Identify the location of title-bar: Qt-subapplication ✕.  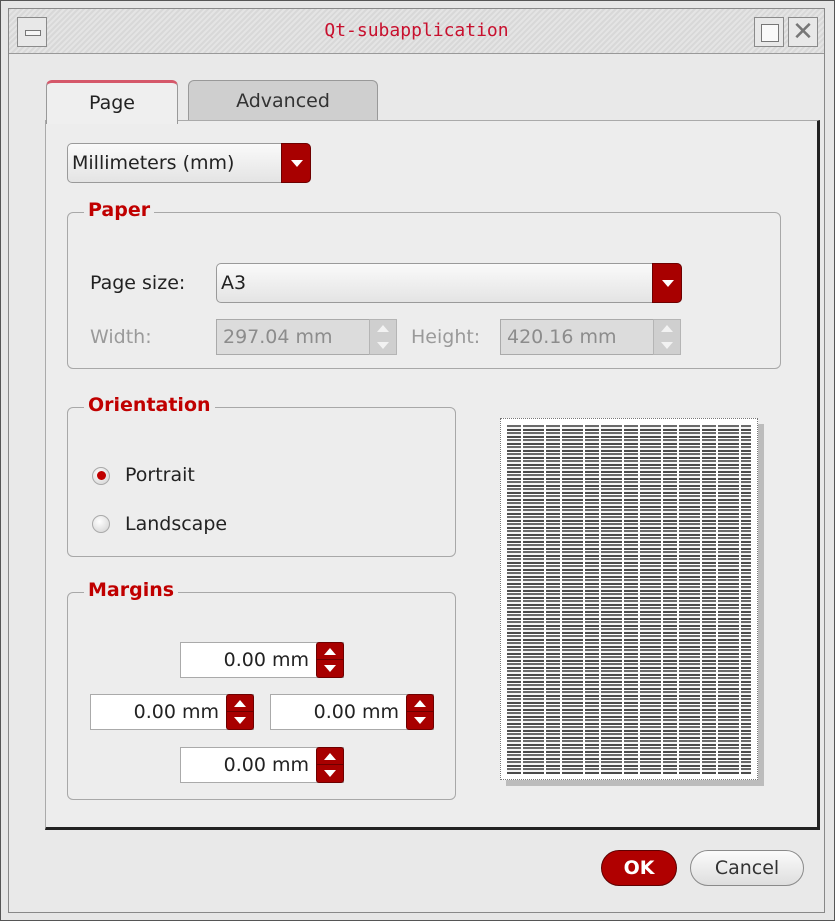
(416, 31).